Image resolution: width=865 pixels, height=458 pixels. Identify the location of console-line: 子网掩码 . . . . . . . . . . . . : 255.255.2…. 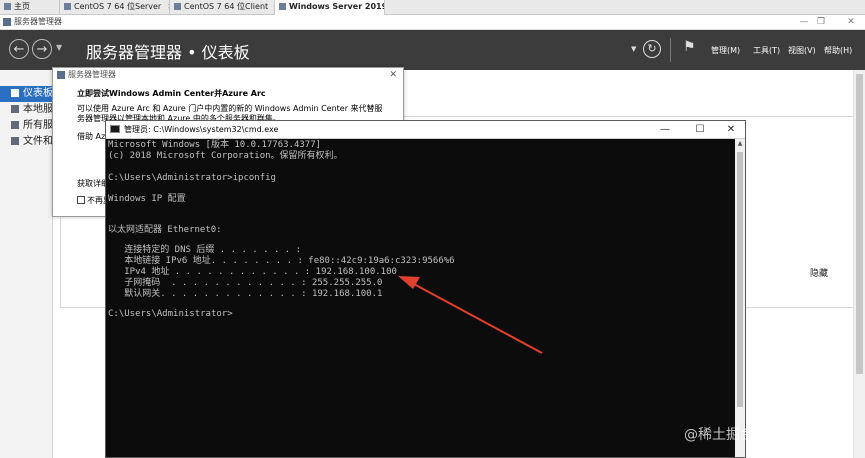
(245, 283).